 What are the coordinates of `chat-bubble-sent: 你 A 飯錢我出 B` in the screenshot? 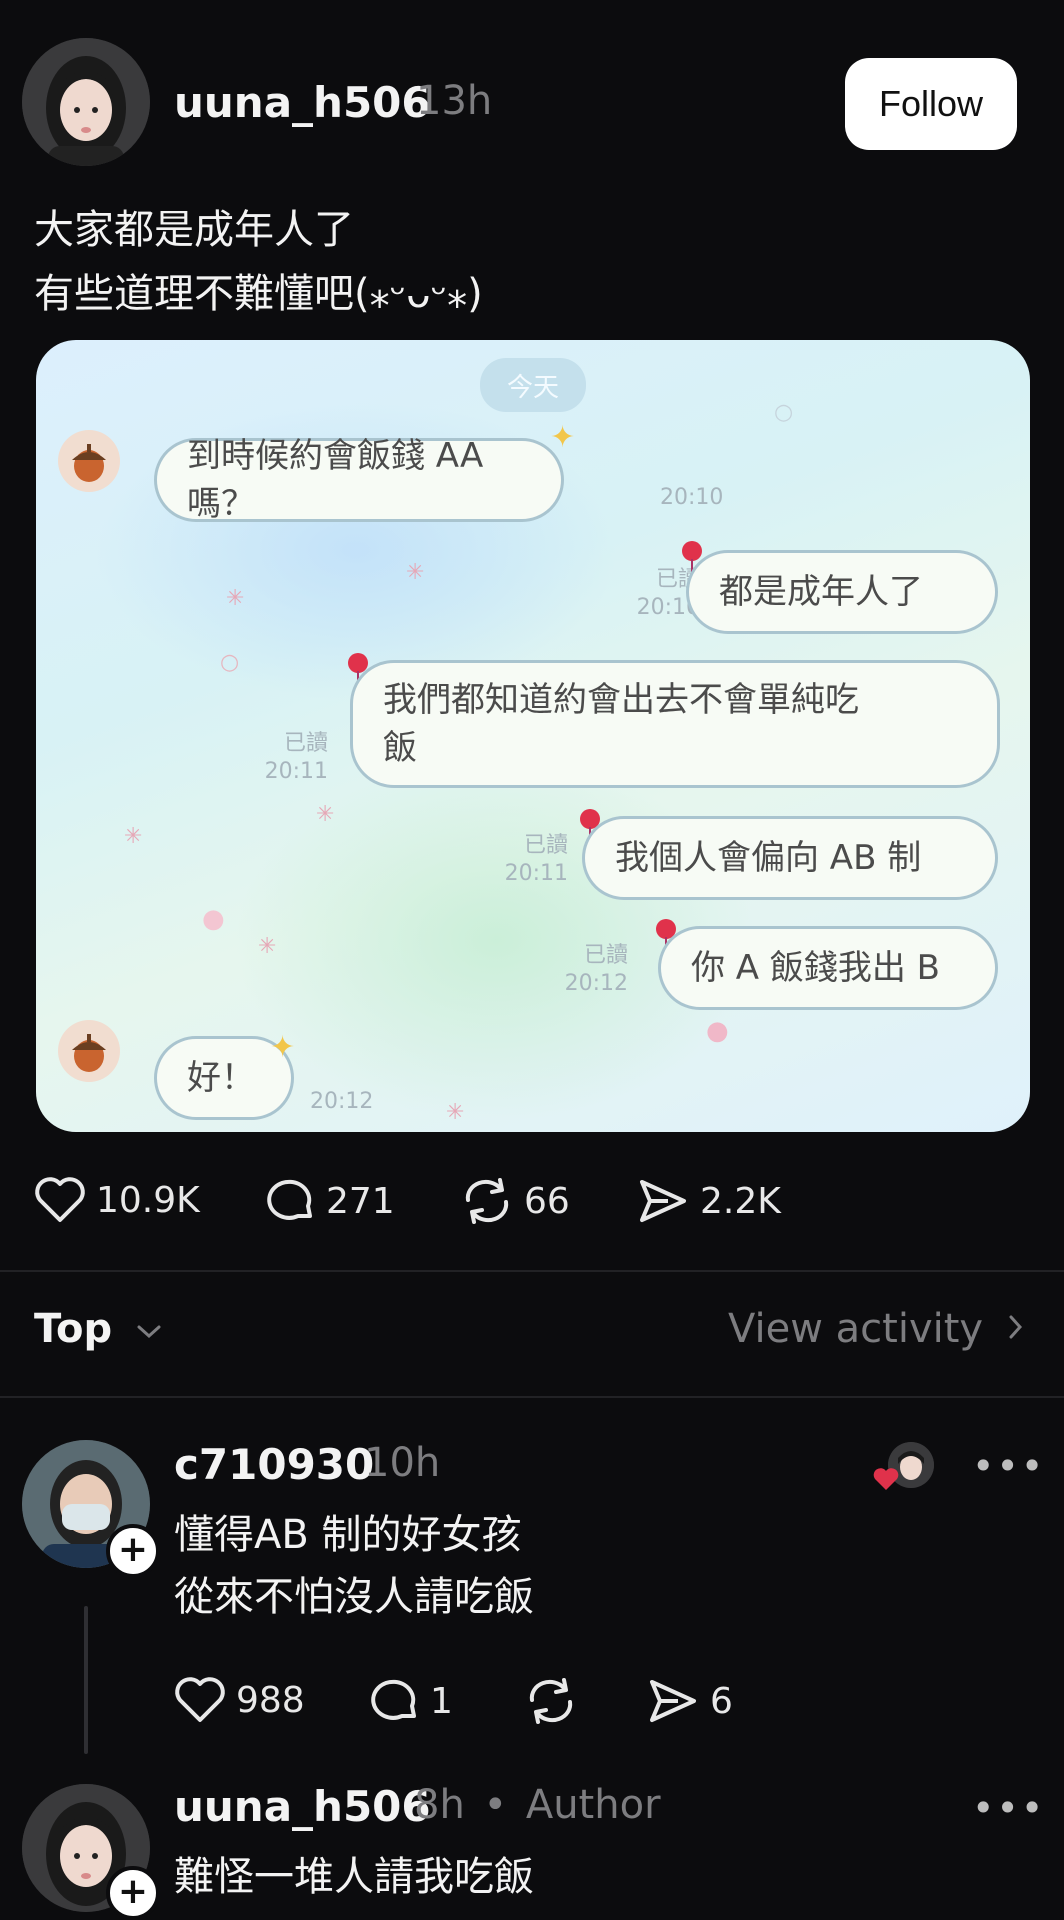 It's located at (828, 968).